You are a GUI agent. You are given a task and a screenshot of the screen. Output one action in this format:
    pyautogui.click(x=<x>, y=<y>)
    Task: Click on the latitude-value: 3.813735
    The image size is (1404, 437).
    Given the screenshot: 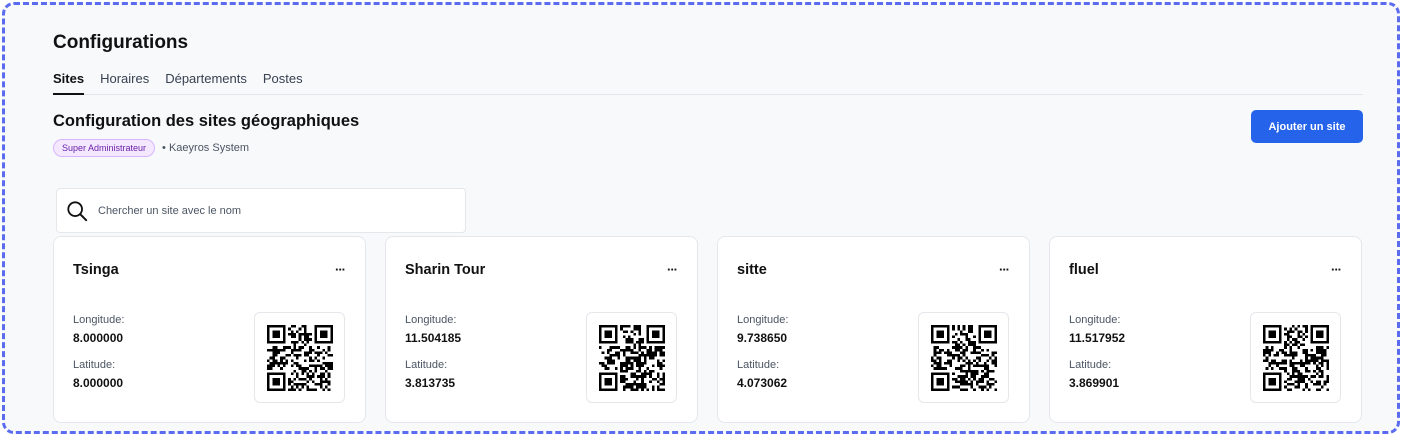 What is the action you would take?
    pyautogui.click(x=430, y=383)
    